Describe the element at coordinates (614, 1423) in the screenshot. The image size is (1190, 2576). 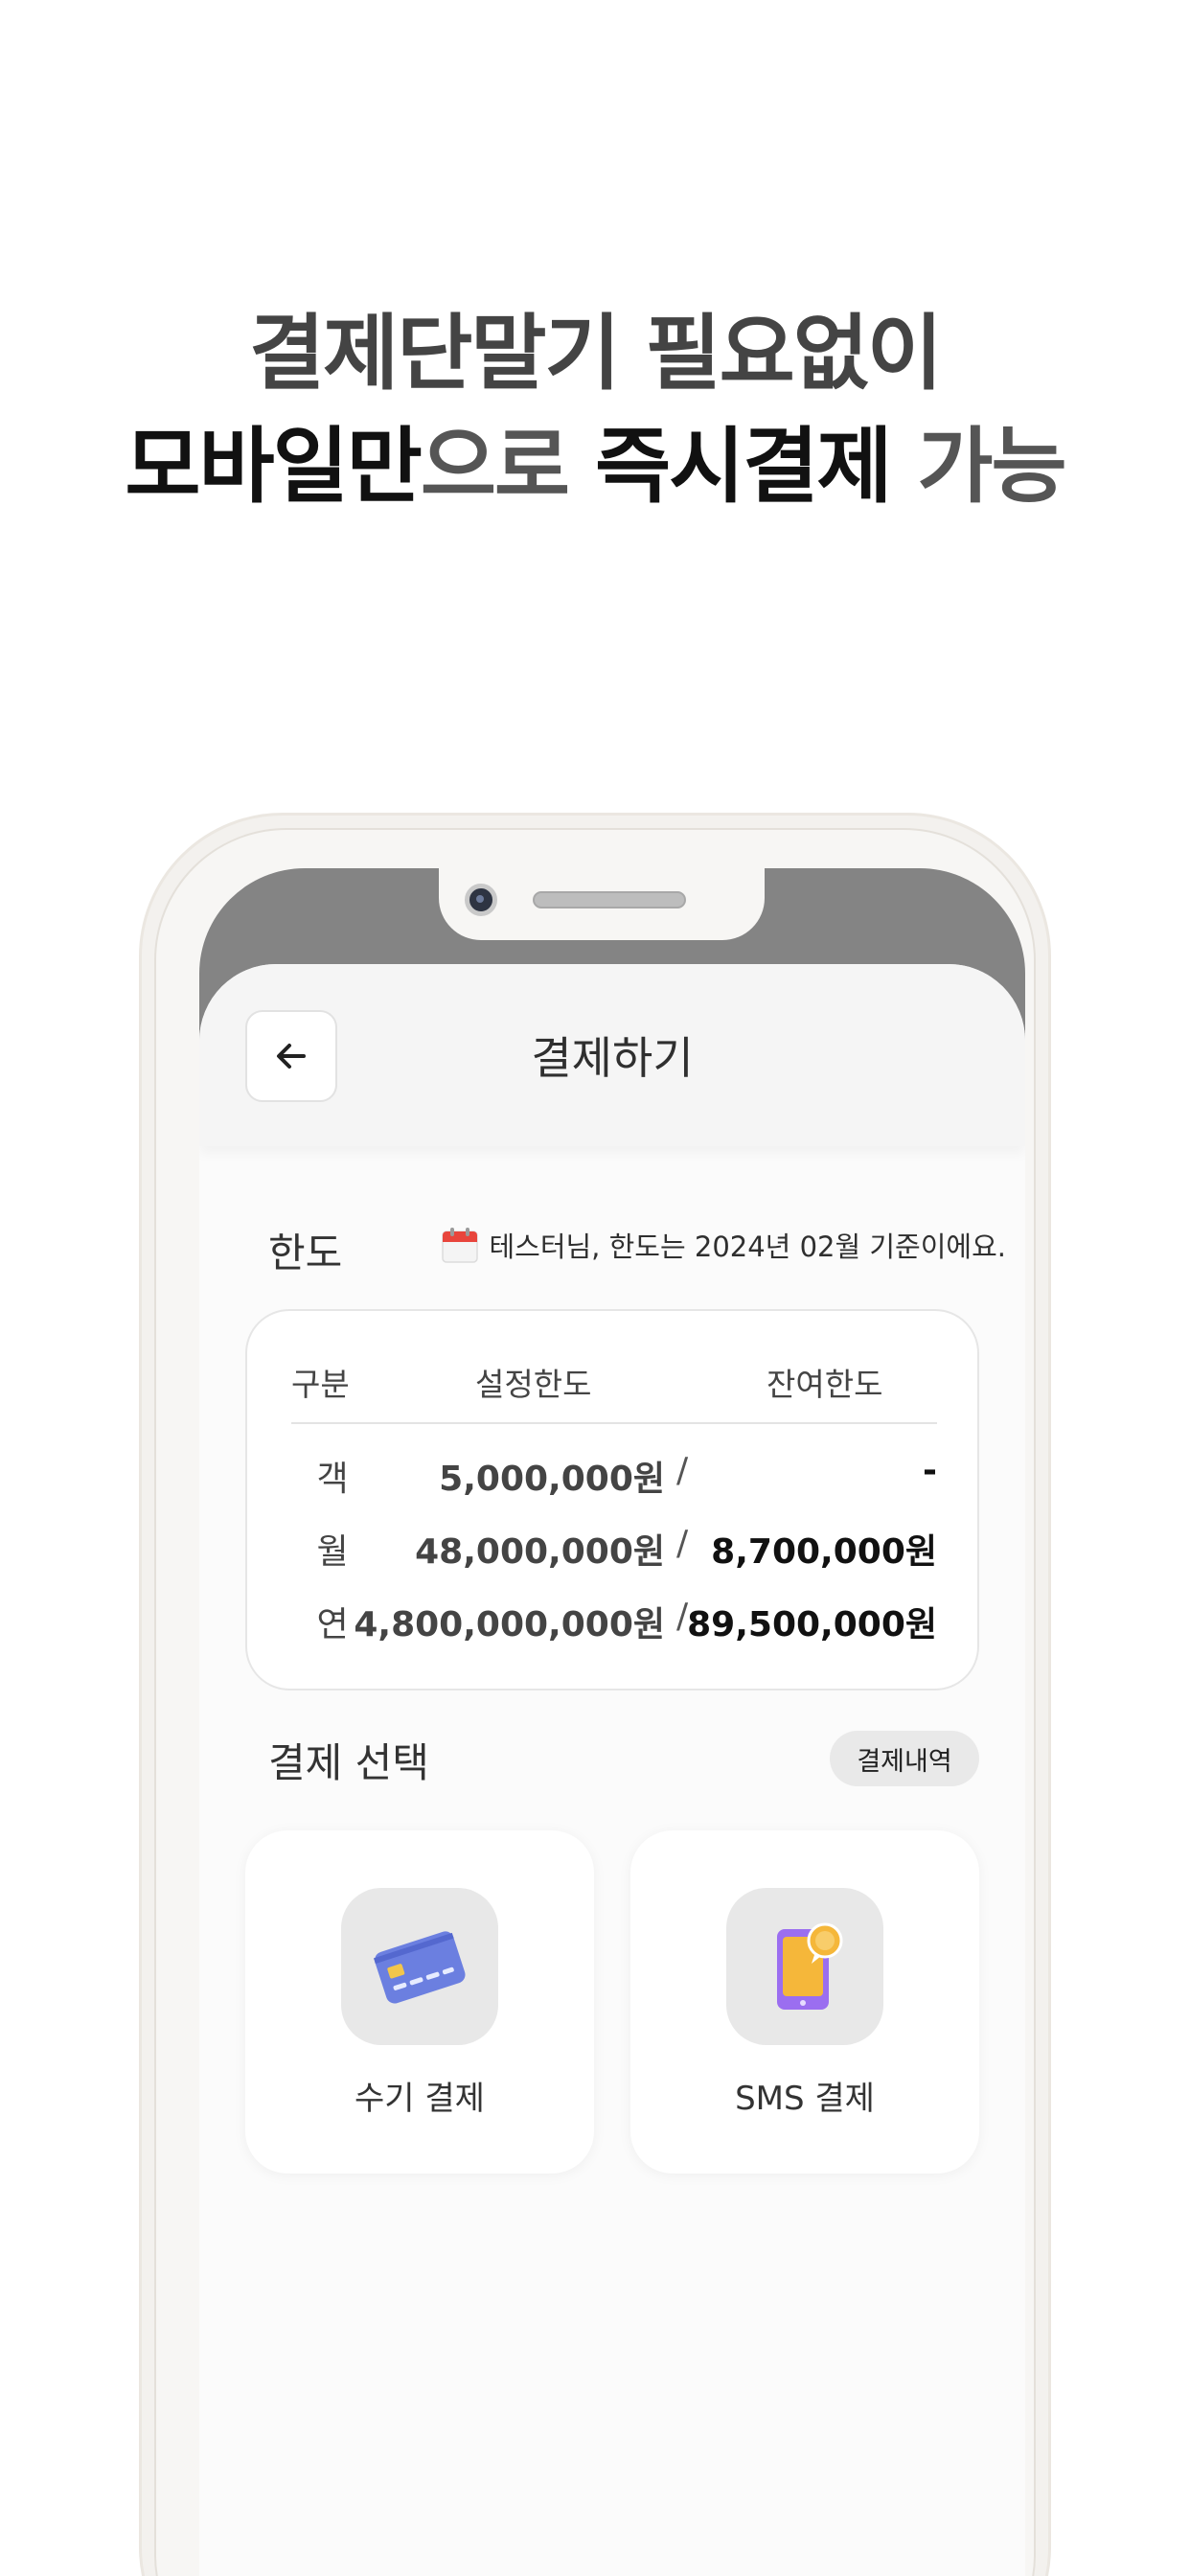
I see `table-divider` at that location.